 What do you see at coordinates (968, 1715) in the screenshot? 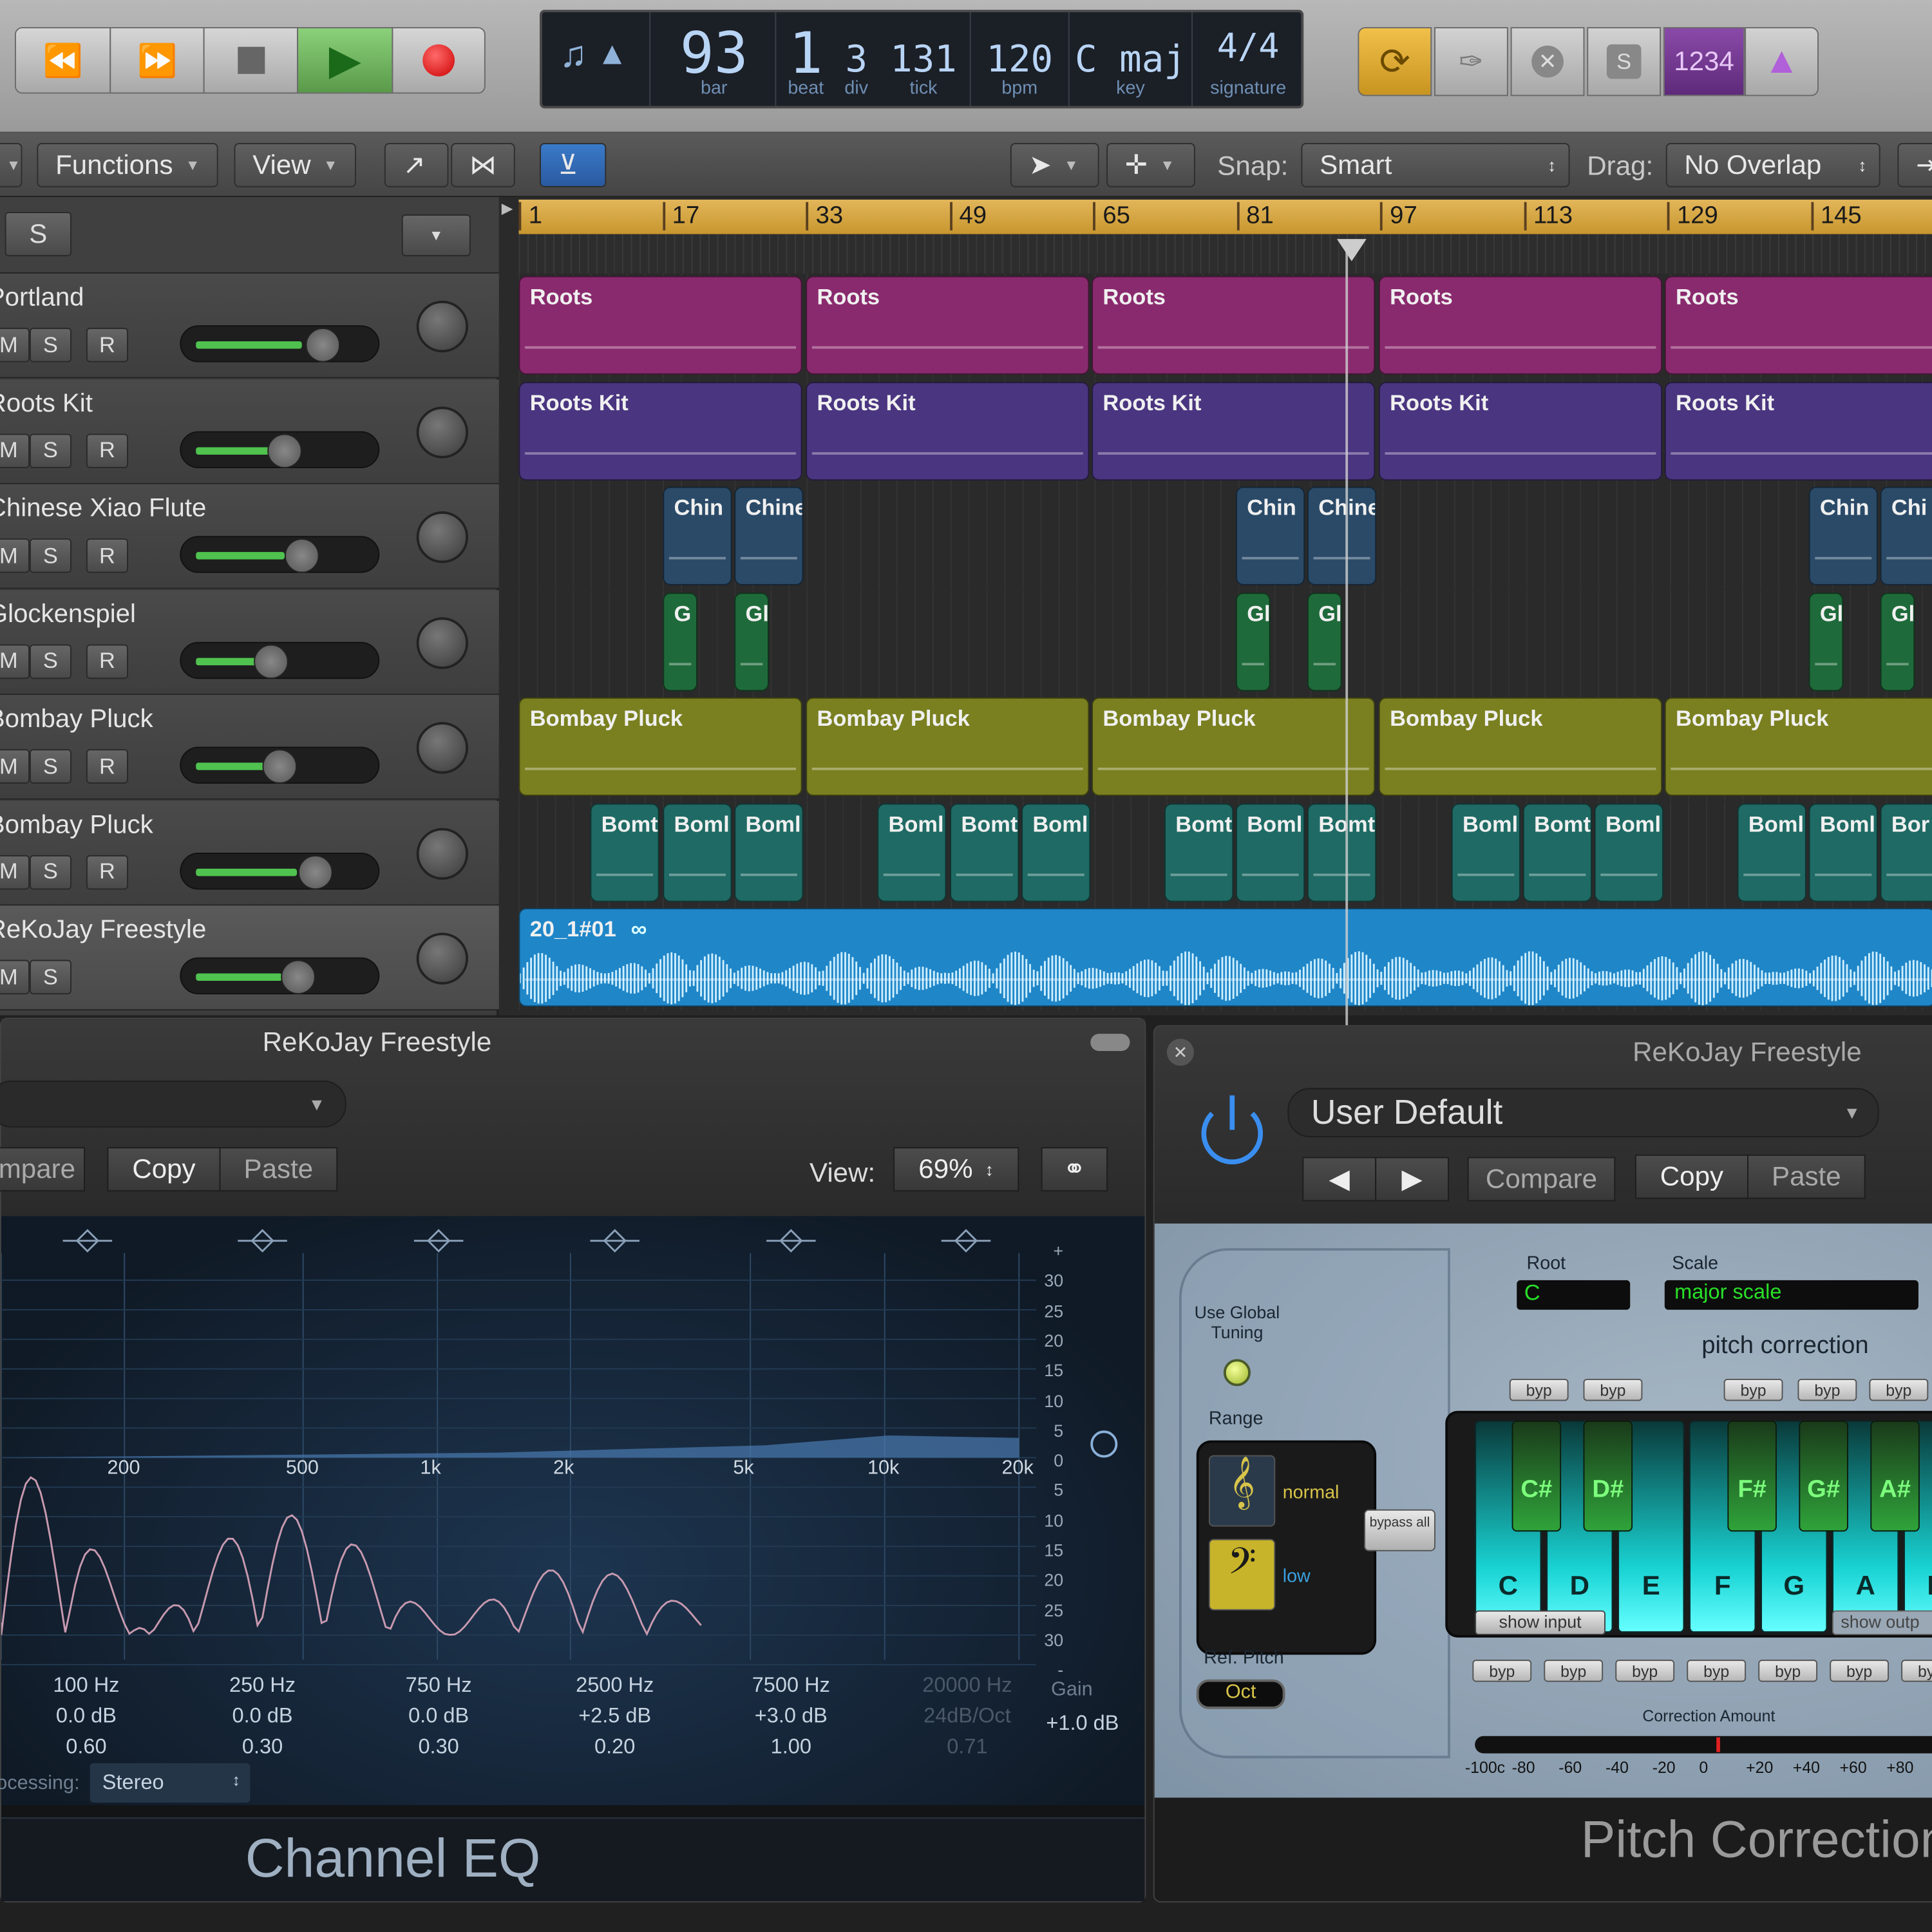
I see `band-gain: 24dB/Oct` at bounding box center [968, 1715].